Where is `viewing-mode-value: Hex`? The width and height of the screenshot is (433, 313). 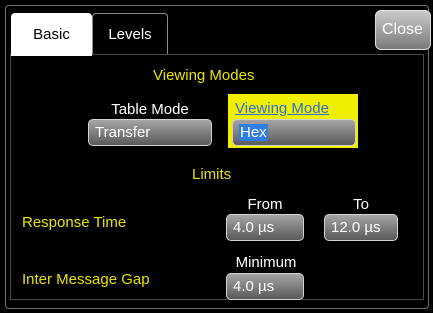 viewing-mode-value: Hex is located at coordinates (253, 132).